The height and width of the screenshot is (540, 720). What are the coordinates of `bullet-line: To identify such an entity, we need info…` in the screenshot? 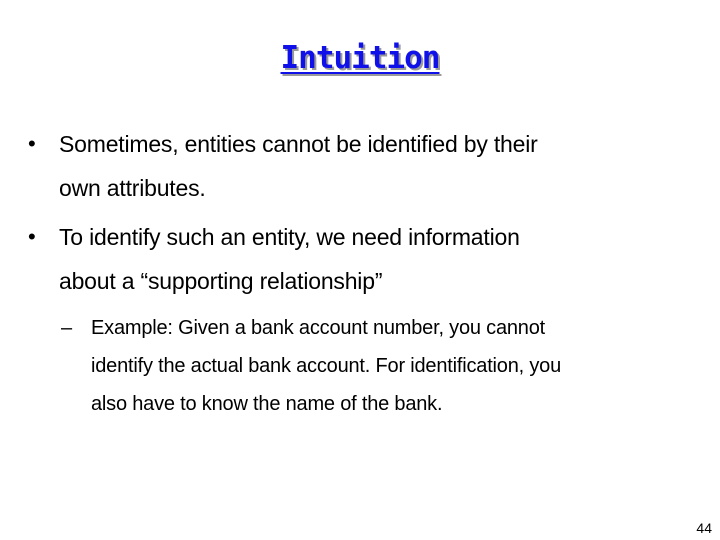 It's located at (289, 237).